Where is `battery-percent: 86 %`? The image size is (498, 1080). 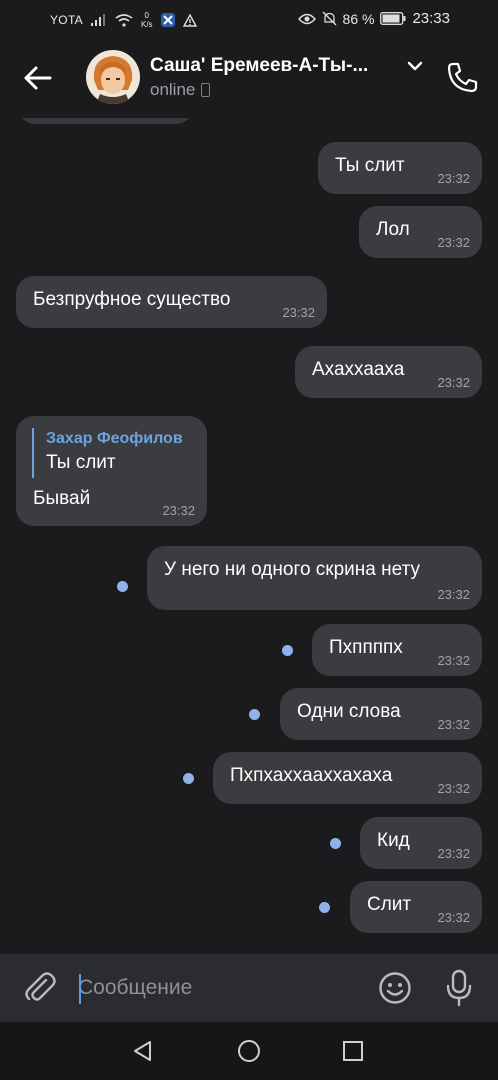 battery-percent: 86 % is located at coordinates (358, 18).